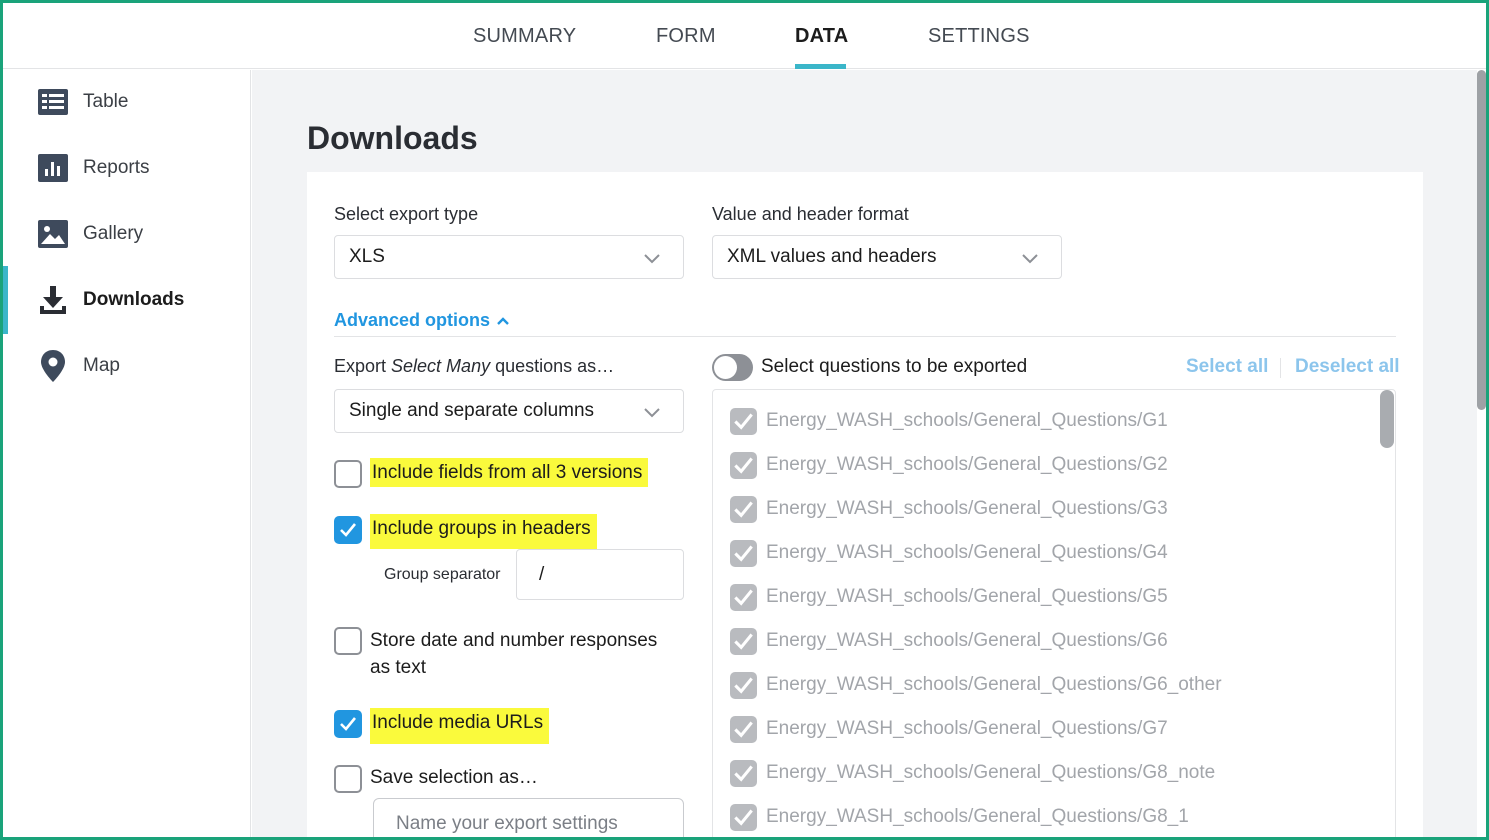  Describe the element at coordinates (442, 574) in the screenshot. I see `group-separator-label: Group separator` at that location.